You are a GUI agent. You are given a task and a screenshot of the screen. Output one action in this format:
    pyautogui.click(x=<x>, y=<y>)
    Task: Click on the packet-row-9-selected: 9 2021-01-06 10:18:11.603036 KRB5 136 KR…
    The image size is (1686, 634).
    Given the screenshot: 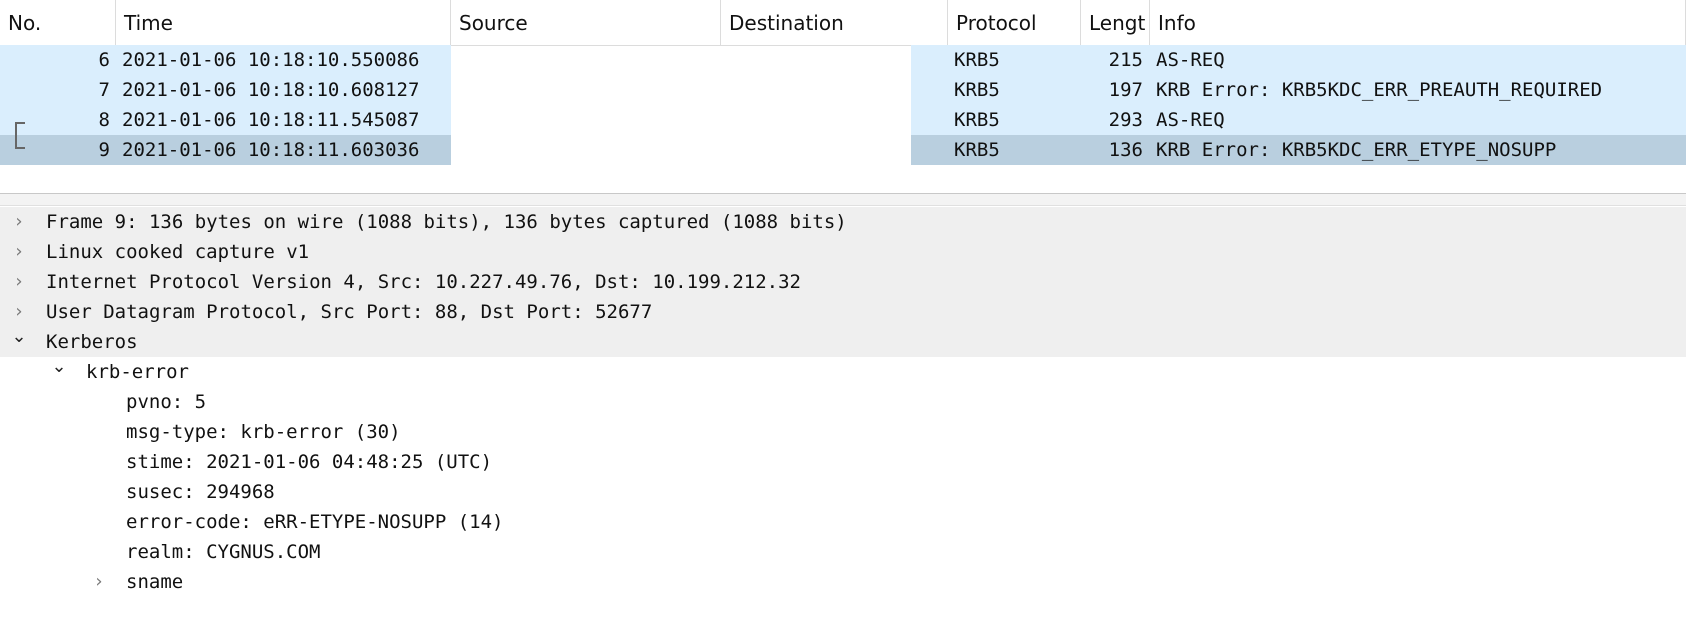 What is the action you would take?
    pyautogui.click(x=843, y=150)
    